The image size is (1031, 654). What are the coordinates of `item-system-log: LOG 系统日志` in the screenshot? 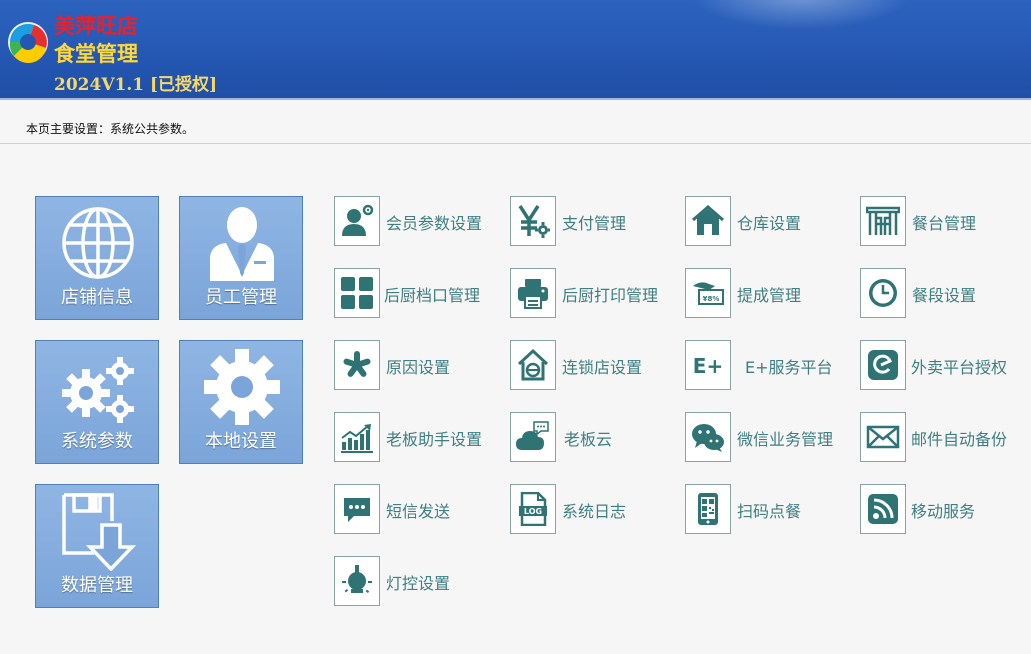 It's located at (595, 509).